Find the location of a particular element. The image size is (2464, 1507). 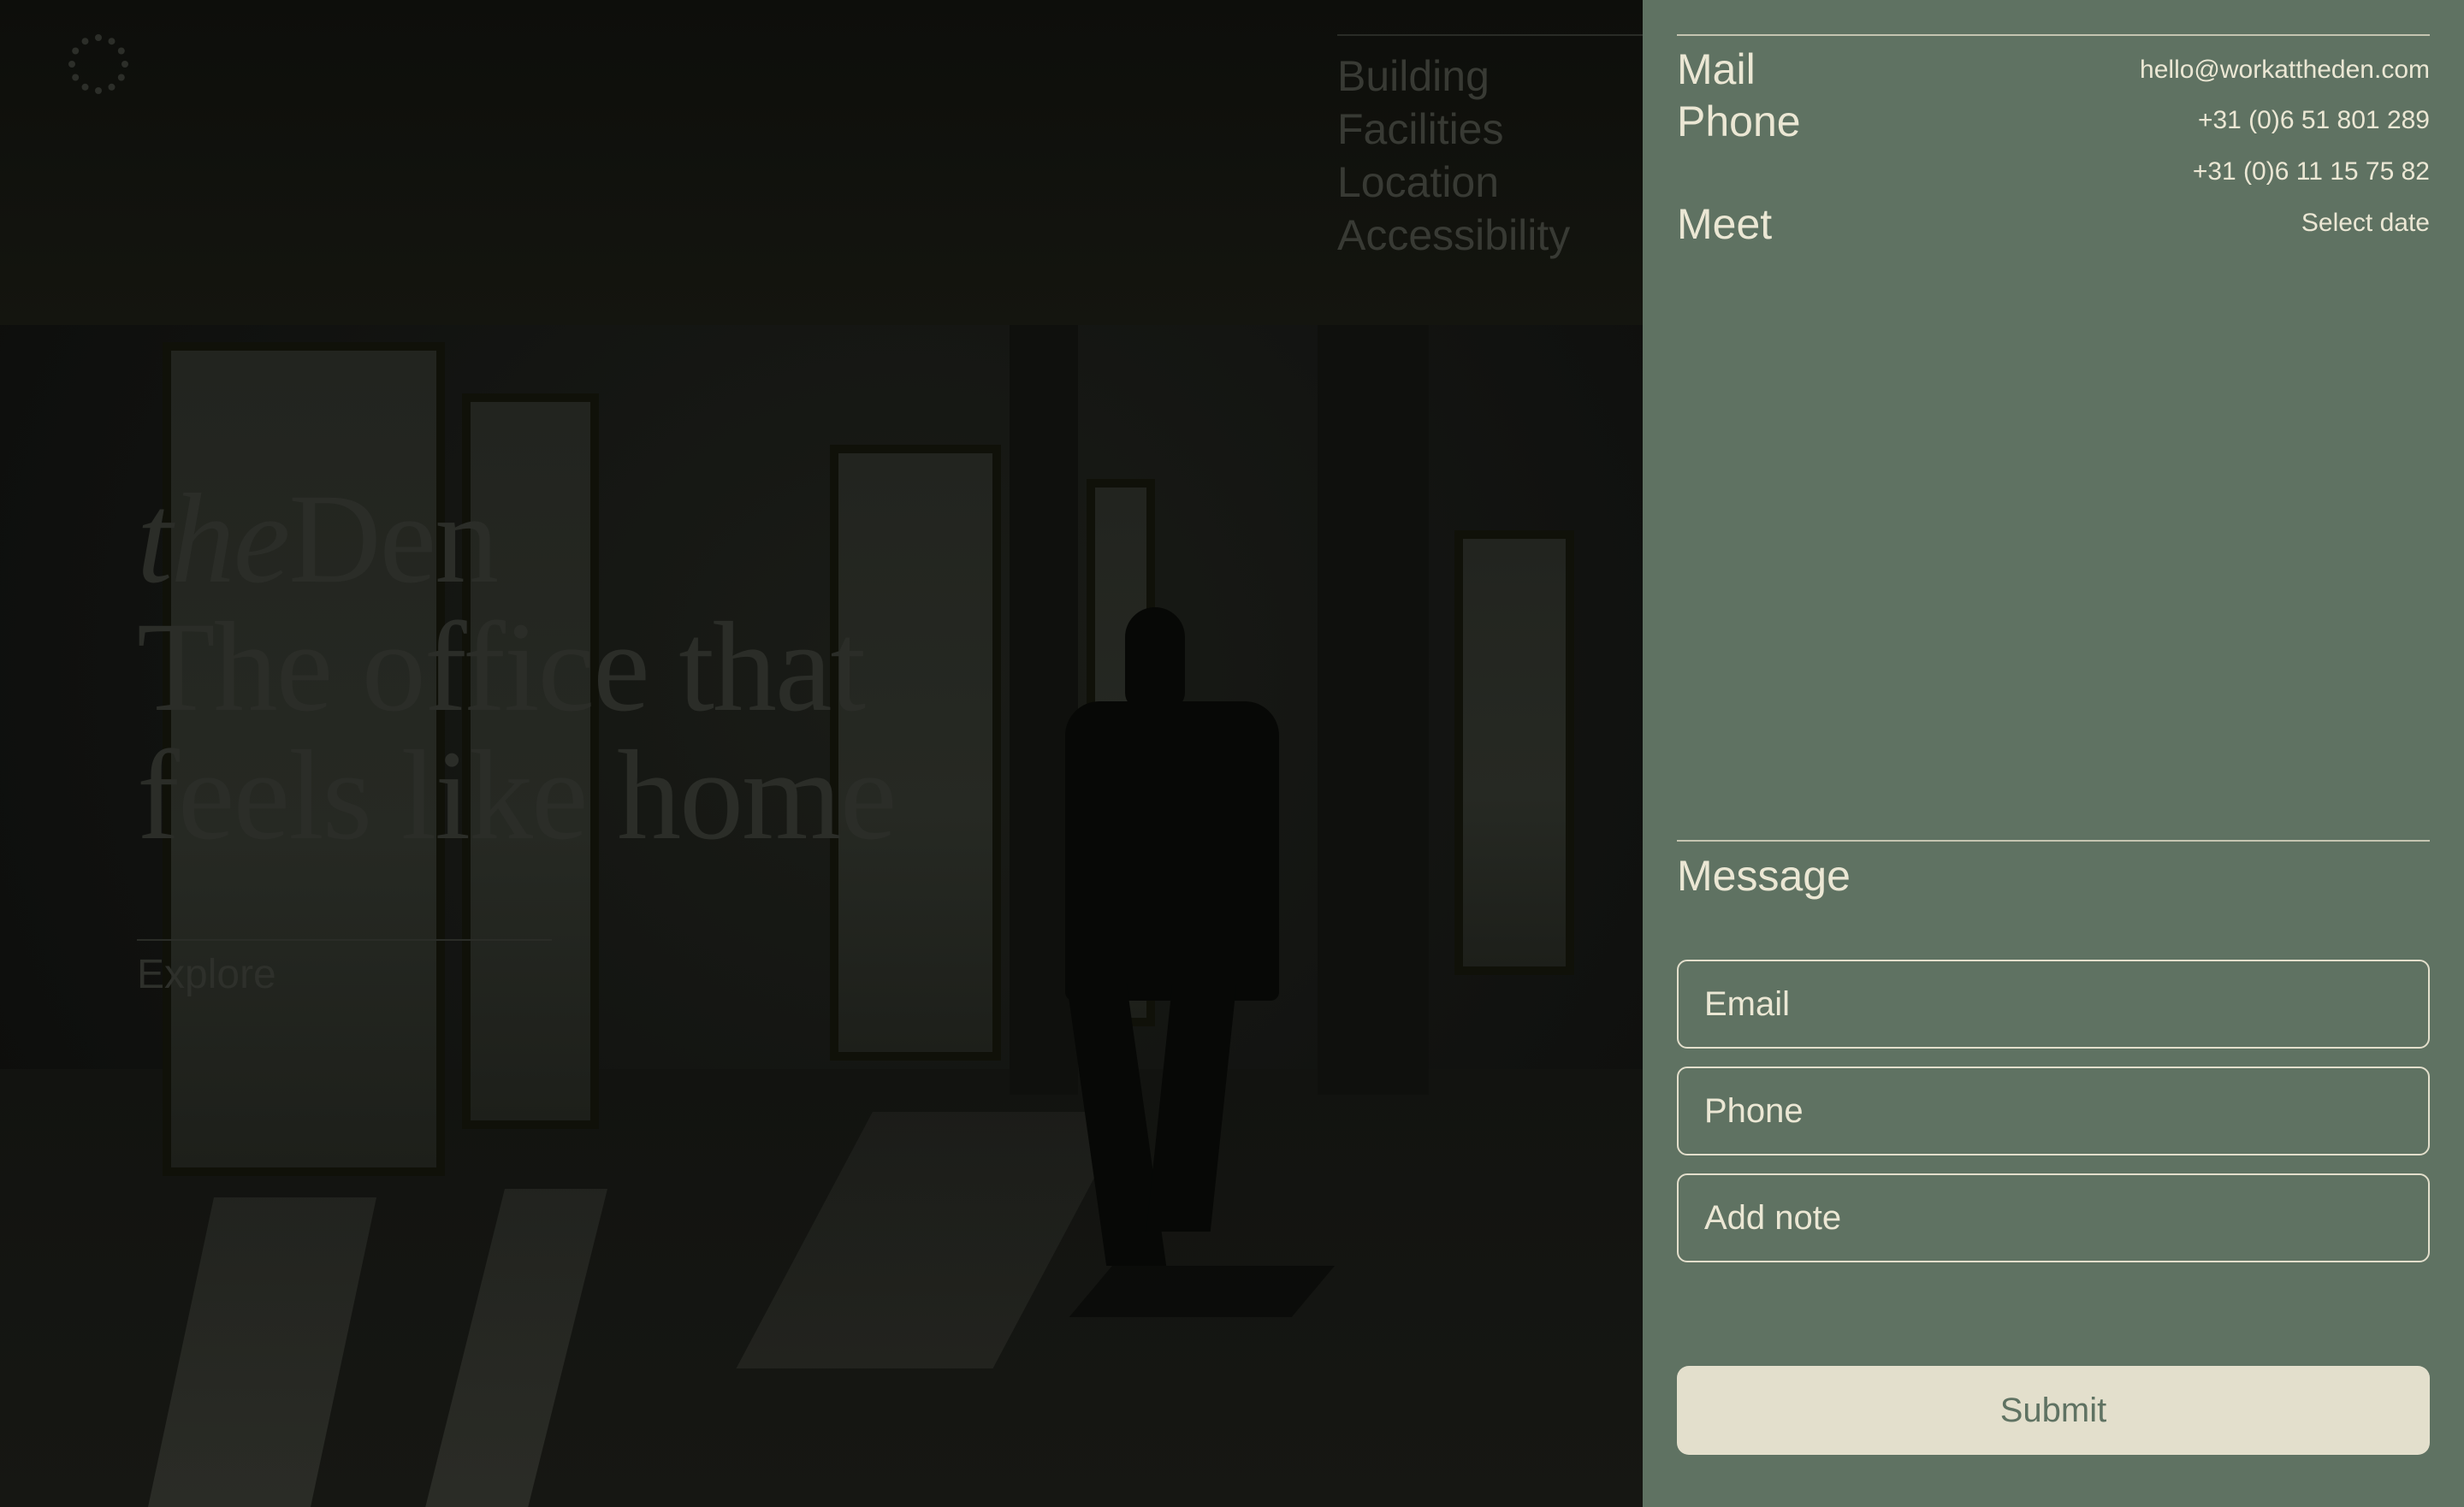

phone-link-2: +31 (0)6 11 15 75 82 is located at coordinates (2311, 172).